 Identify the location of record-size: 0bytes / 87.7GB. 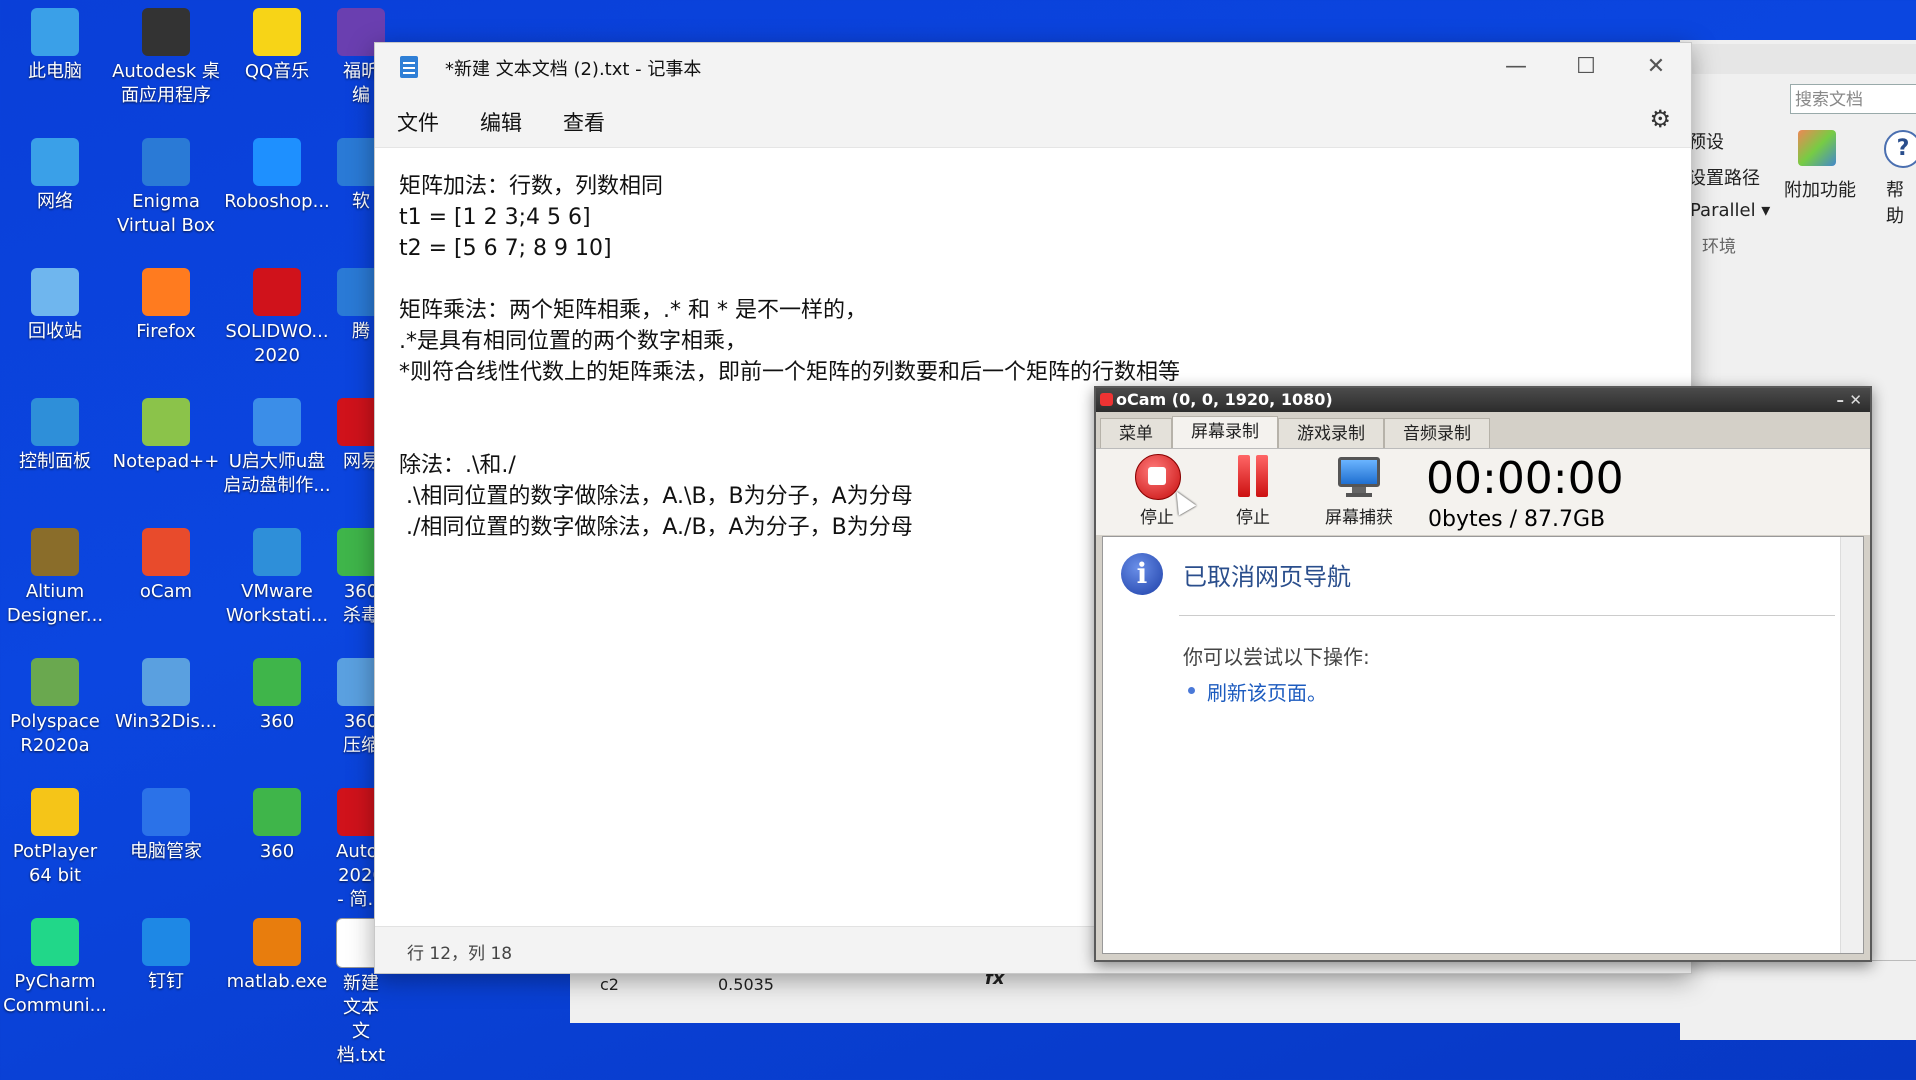
(1517, 519).